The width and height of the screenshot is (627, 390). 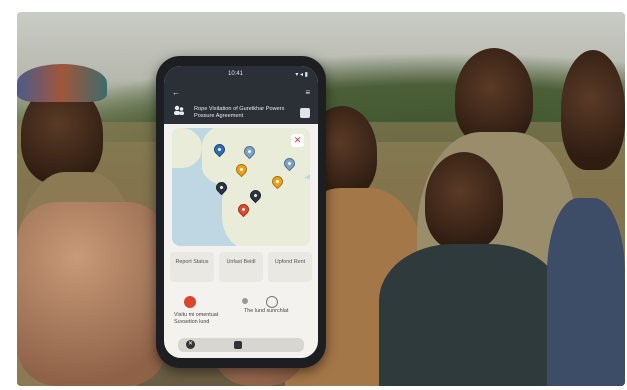 I want to click on status-bar: 10:41 ▾ ◂ ▮, so click(x=241, y=75).